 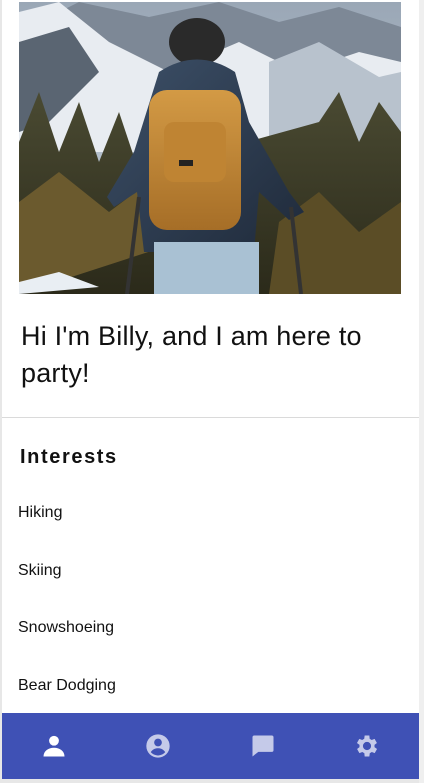 I want to click on nav-account-button, so click(x=158, y=746).